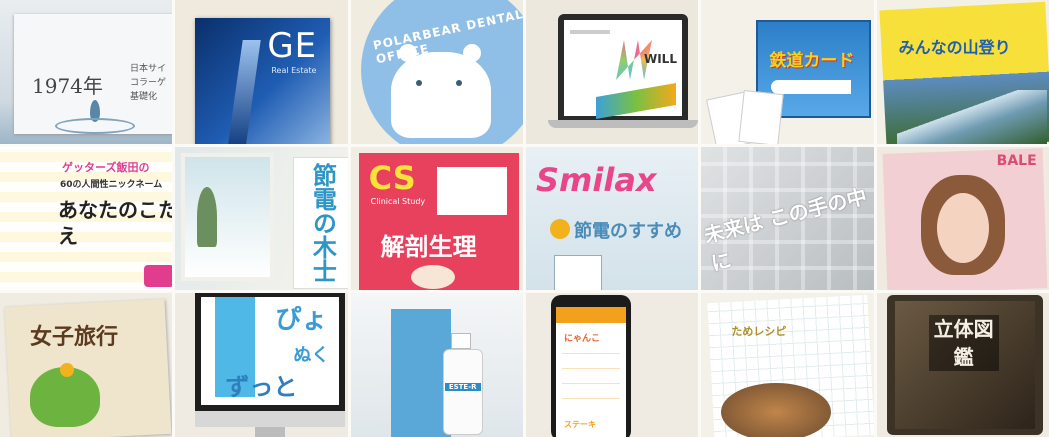  I want to click on monitor-chin, so click(270, 419).